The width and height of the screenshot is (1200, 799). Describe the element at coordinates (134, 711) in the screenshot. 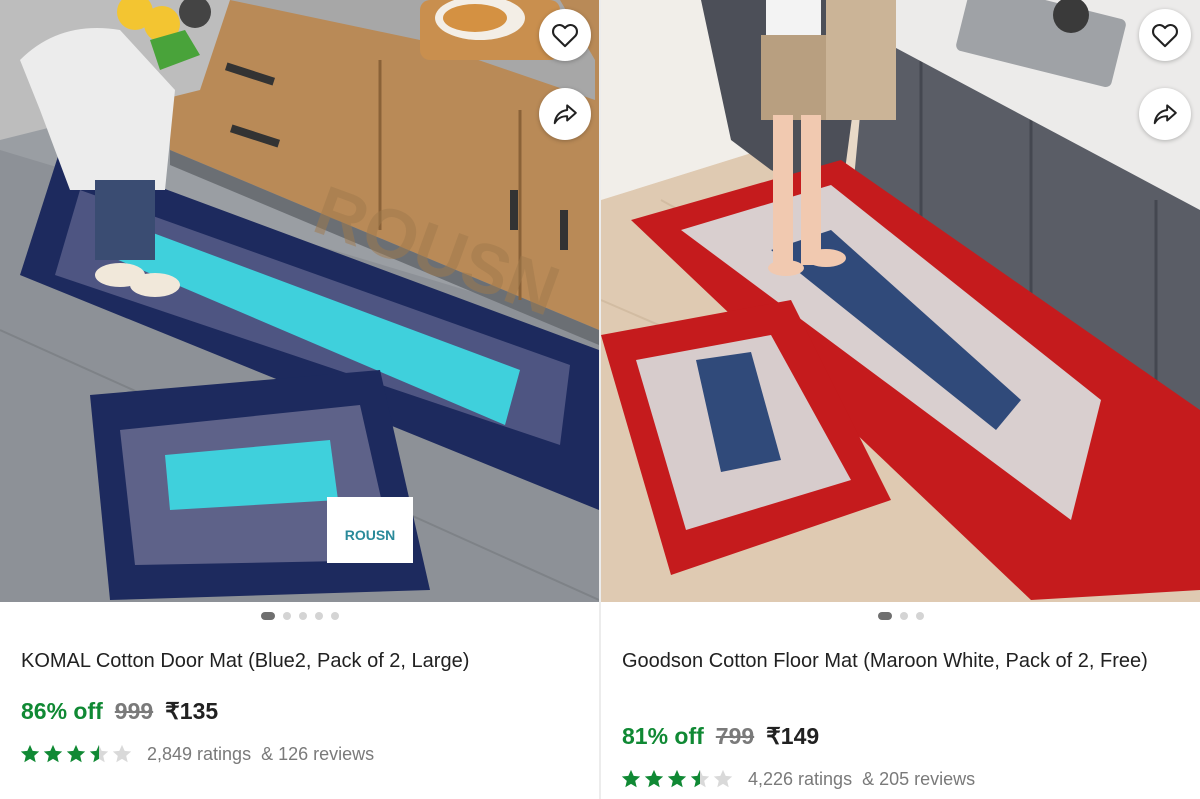

I see `original-price: 999` at that location.